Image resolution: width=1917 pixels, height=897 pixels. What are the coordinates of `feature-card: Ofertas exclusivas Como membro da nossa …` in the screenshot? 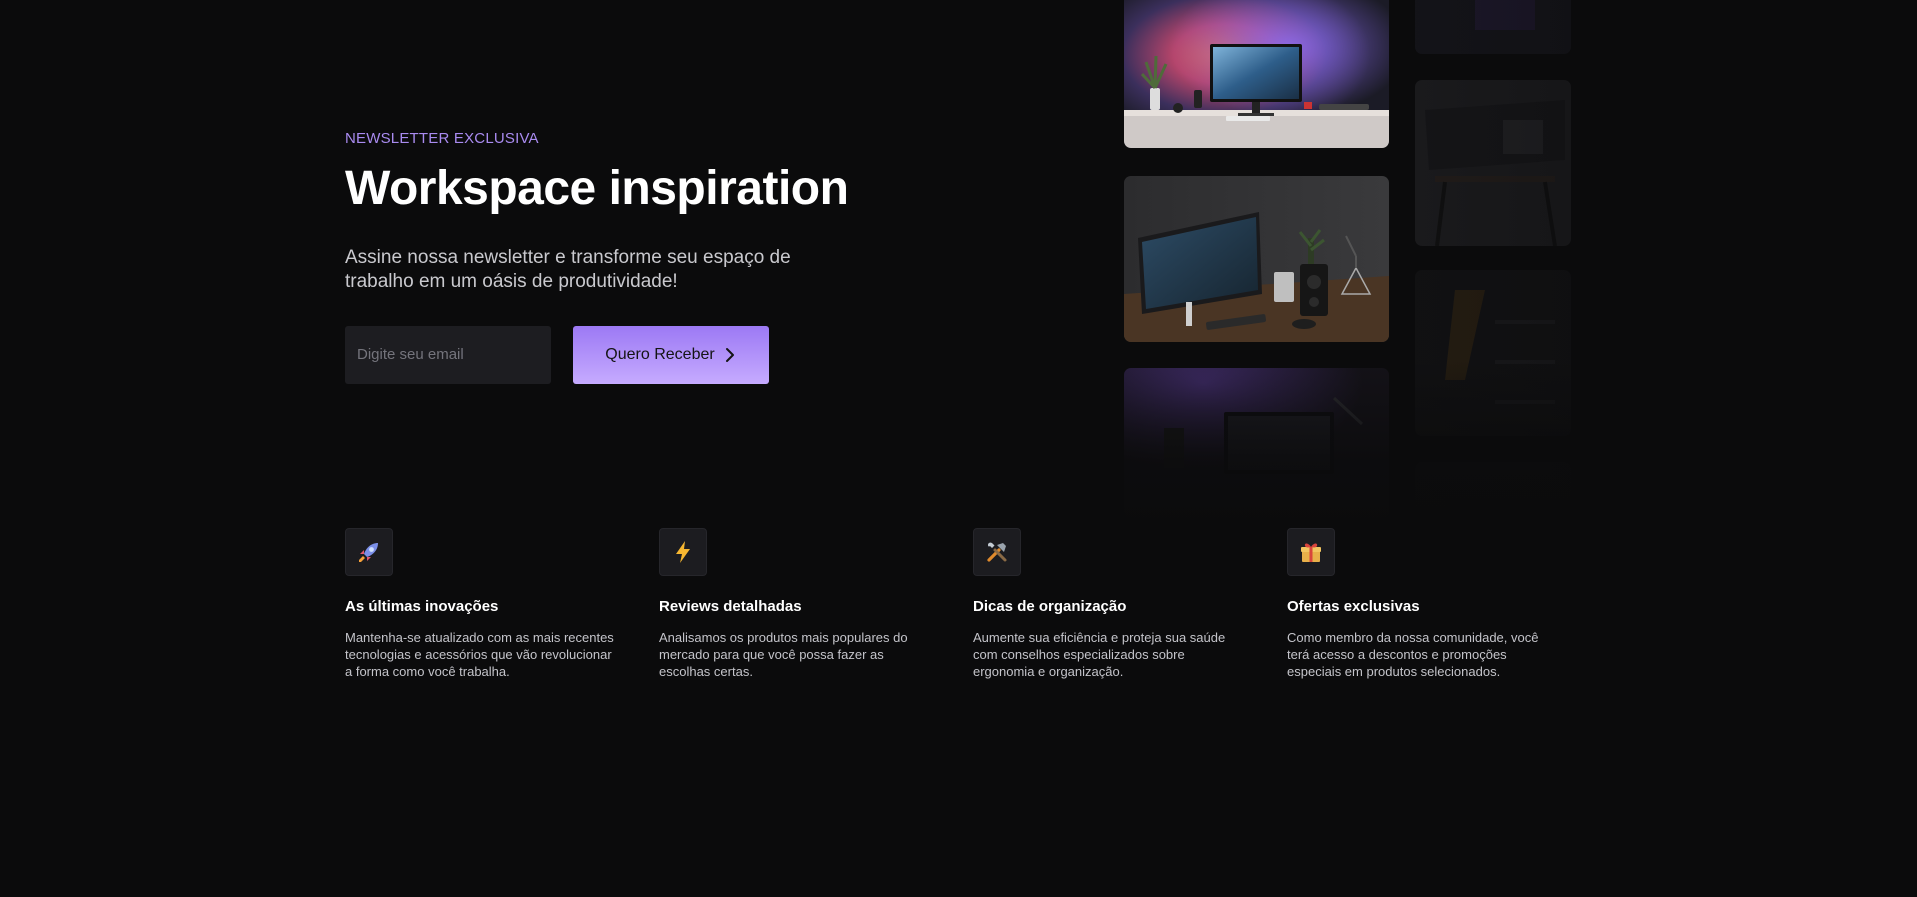 It's located at (1444, 604).